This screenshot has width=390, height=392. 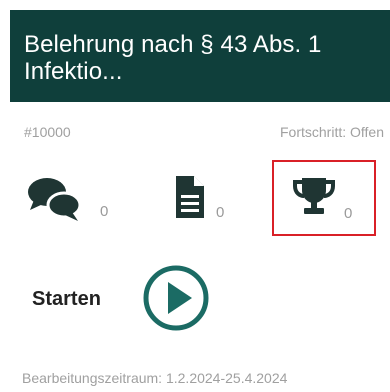 I want to click on documents-count: 0, so click(x=220, y=212).